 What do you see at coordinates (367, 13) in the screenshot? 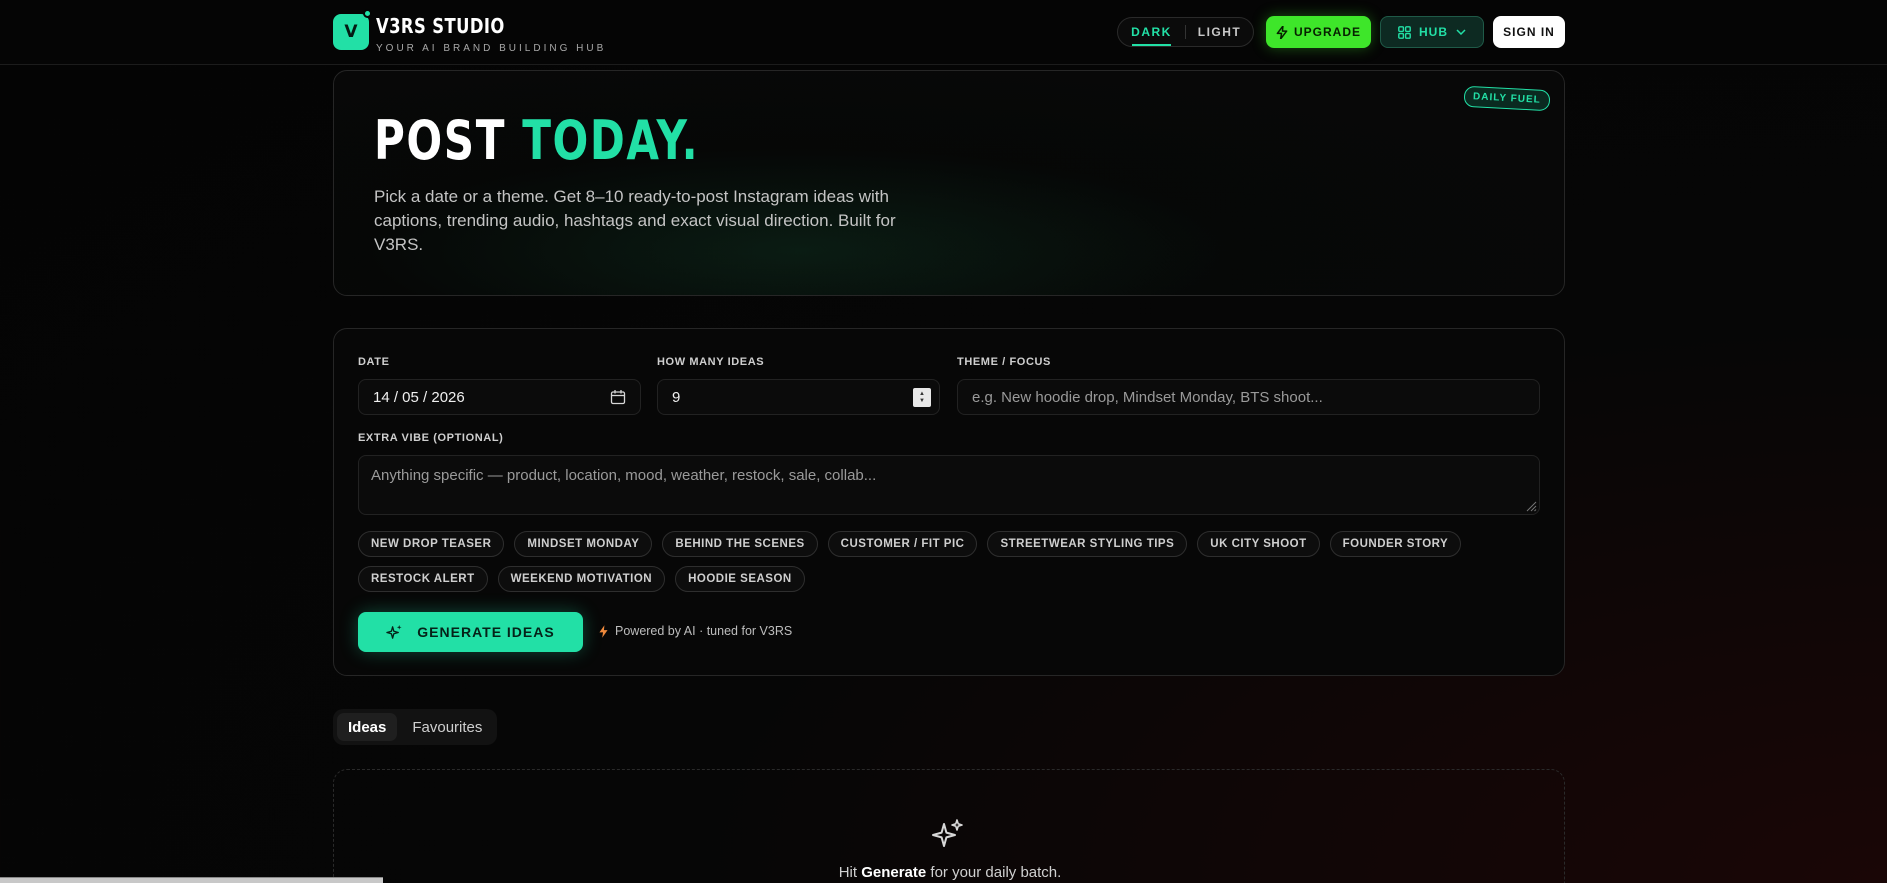
I see `logo-status-dot` at bounding box center [367, 13].